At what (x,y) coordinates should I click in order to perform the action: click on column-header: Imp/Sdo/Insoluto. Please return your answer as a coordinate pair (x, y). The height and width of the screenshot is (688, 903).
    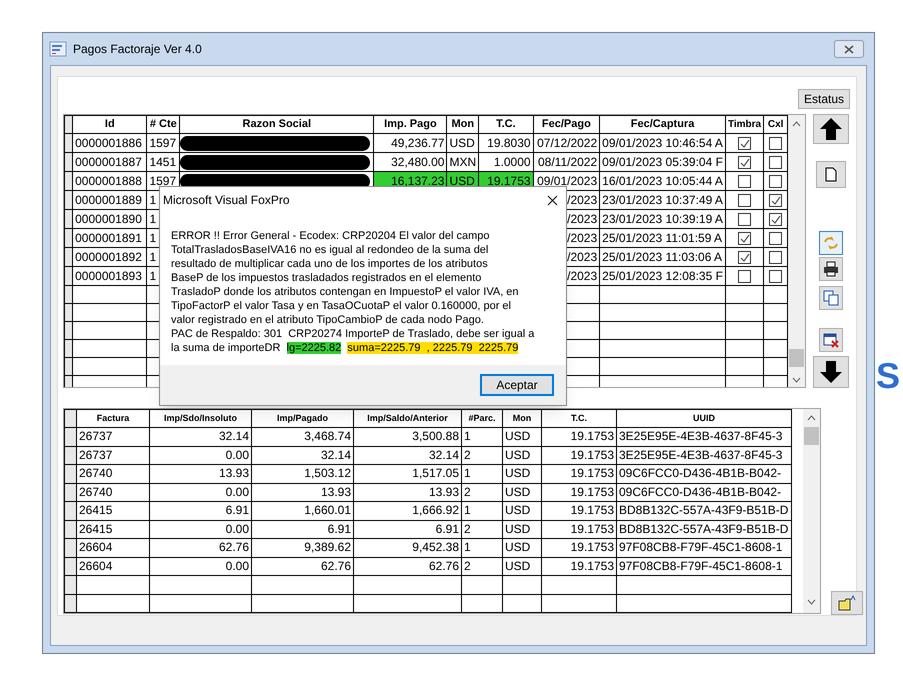
    Looking at the image, I should click on (201, 419).